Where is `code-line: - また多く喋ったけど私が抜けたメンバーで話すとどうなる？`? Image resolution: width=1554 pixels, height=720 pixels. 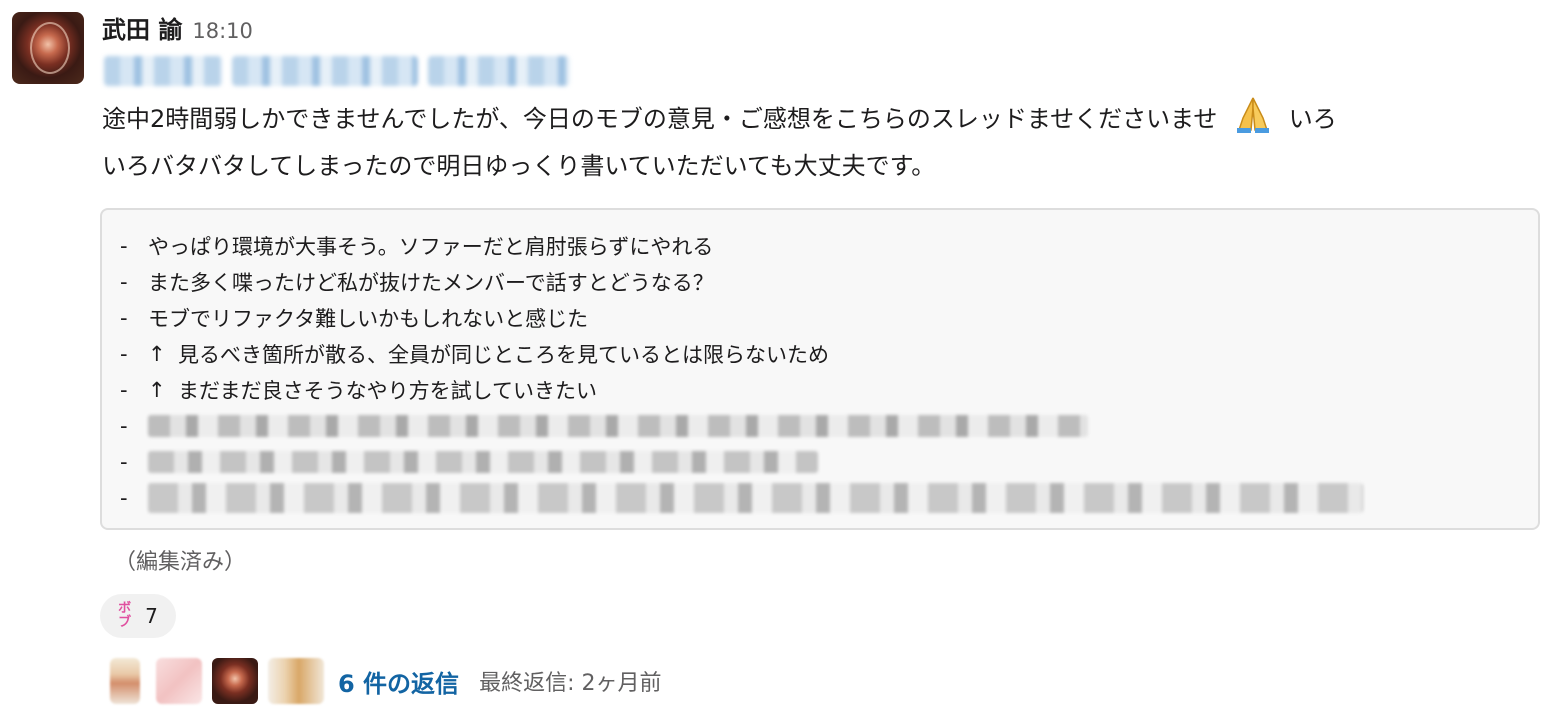
code-line: - また多く喋ったけど私が抜けたメンバーで話すとどうなる？ is located at coordinates (820, 282).